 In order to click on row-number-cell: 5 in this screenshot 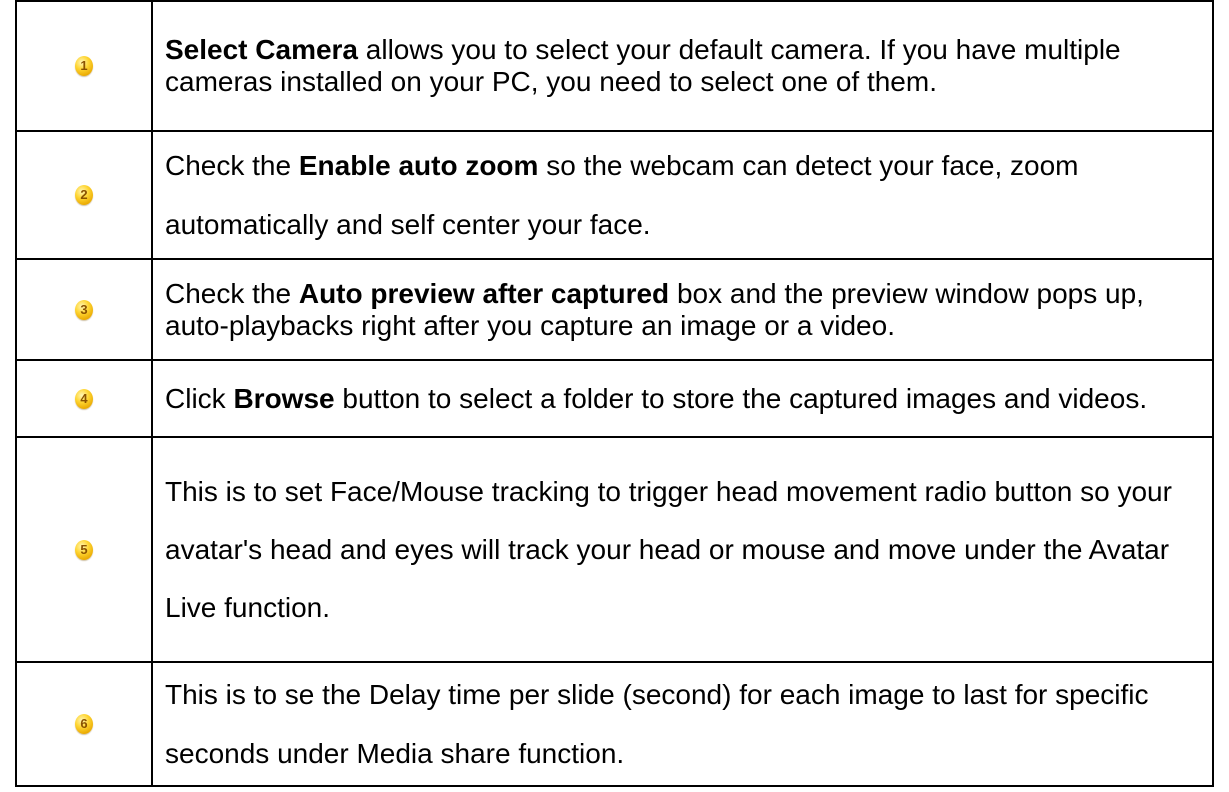, I will do `click(84, 549)`.